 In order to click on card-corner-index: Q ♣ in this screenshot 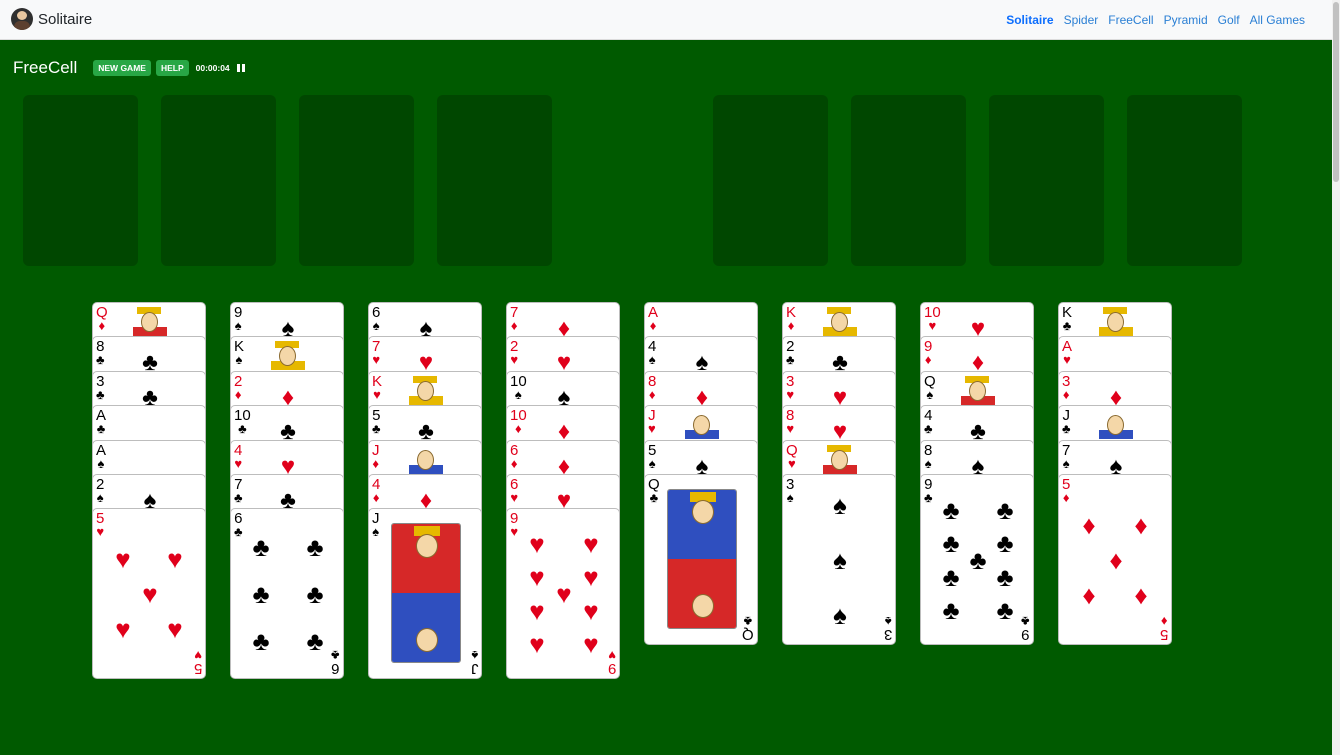, I will do `click(654, 490)`.